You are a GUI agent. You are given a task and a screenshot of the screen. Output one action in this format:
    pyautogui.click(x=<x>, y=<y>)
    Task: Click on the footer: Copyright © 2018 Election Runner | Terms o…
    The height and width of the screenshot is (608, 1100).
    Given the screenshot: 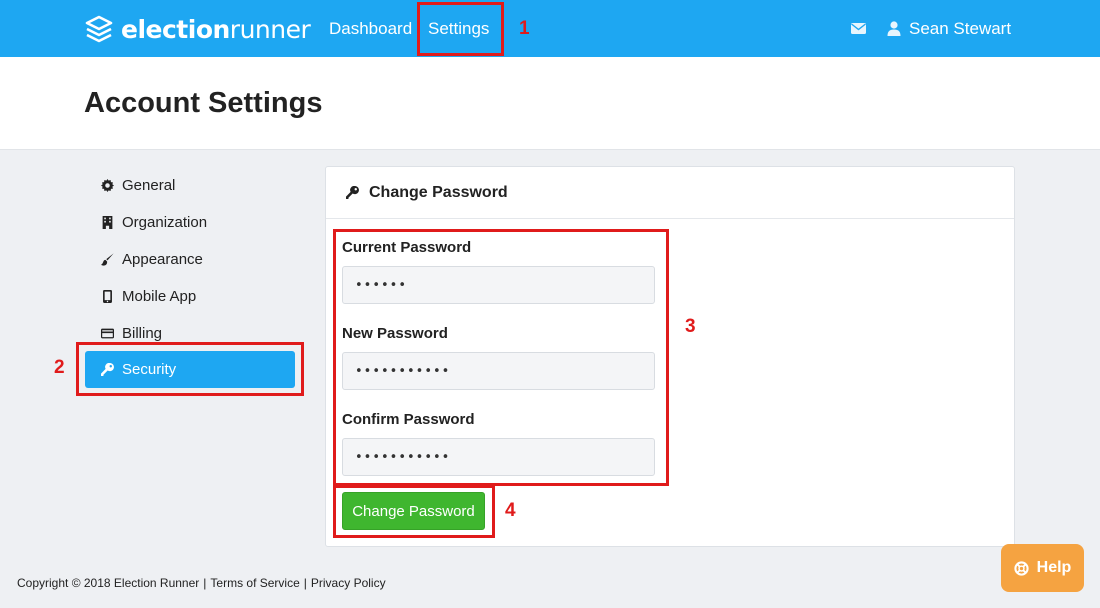 What is the action you would take?
    pyautogui.click(x=201, y=583)
    